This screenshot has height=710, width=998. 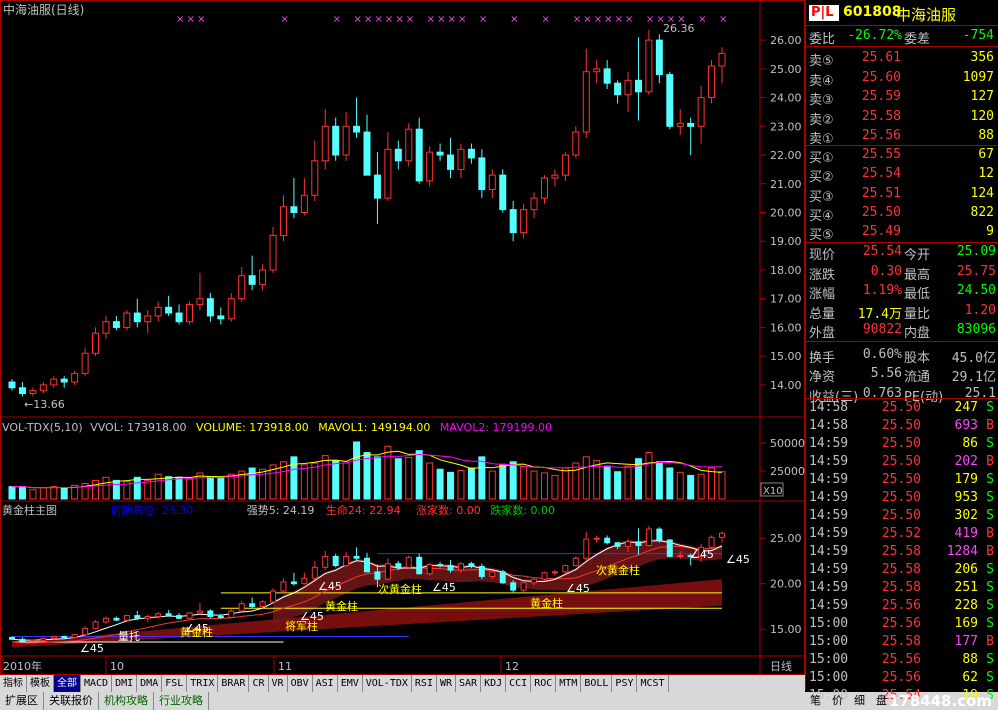 I want to click on stat-label: 换手, so click(x=822, y=358).